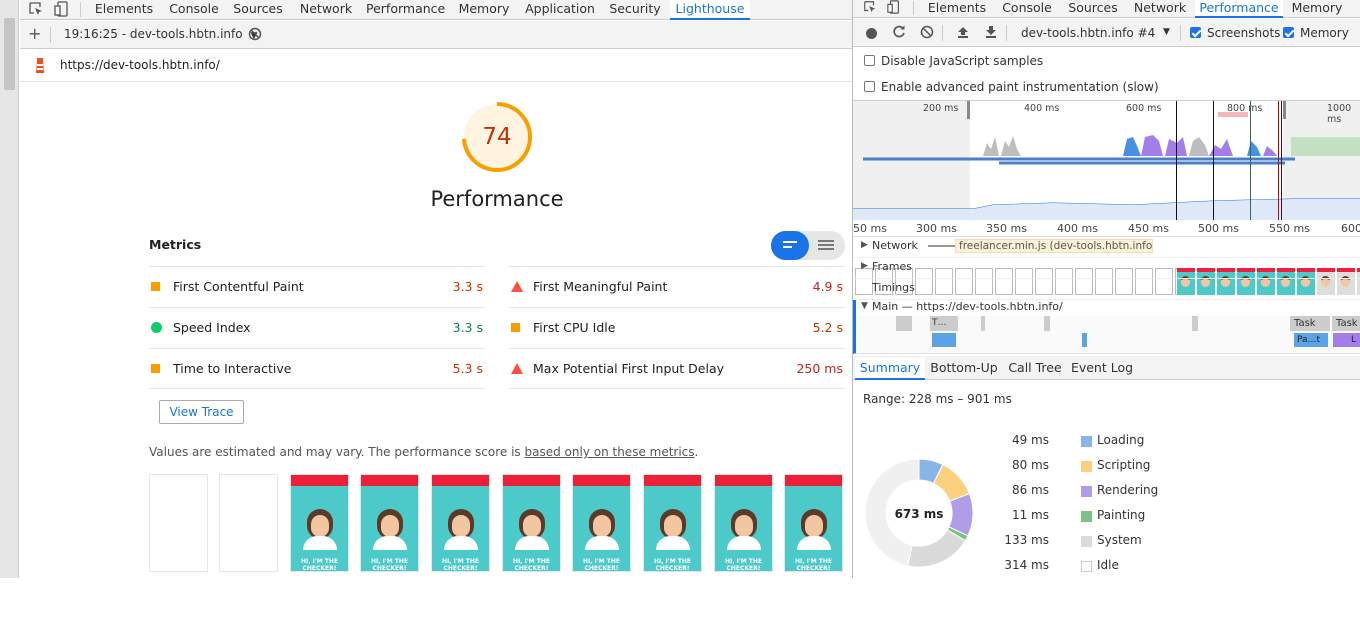  I want to click on main-track-flame: T… Task Task Pa…t L, so click(1106, 335).